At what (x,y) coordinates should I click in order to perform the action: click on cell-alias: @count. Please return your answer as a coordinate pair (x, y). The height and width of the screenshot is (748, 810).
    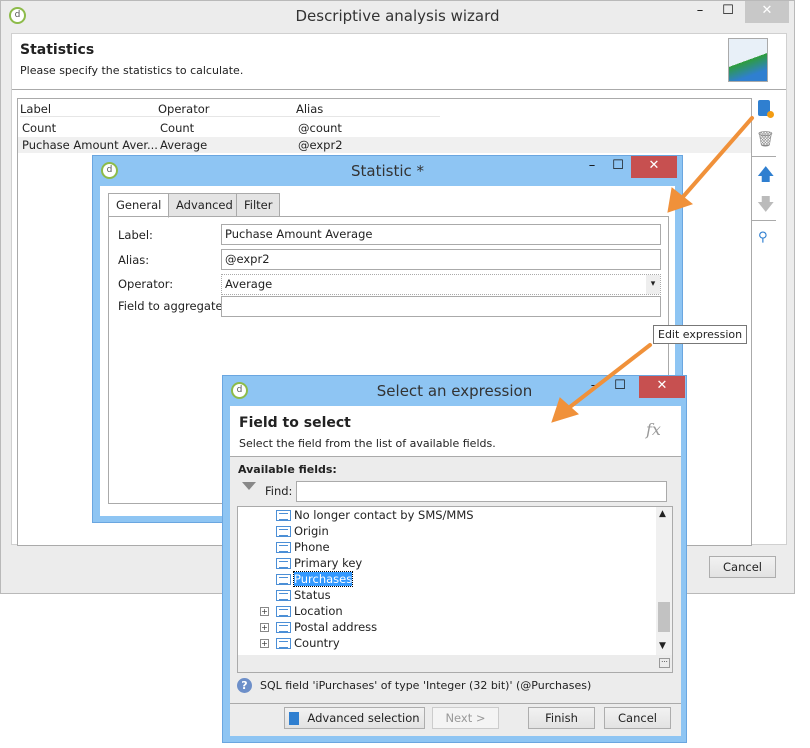
    Looking at the image, I should click on (320, 128).